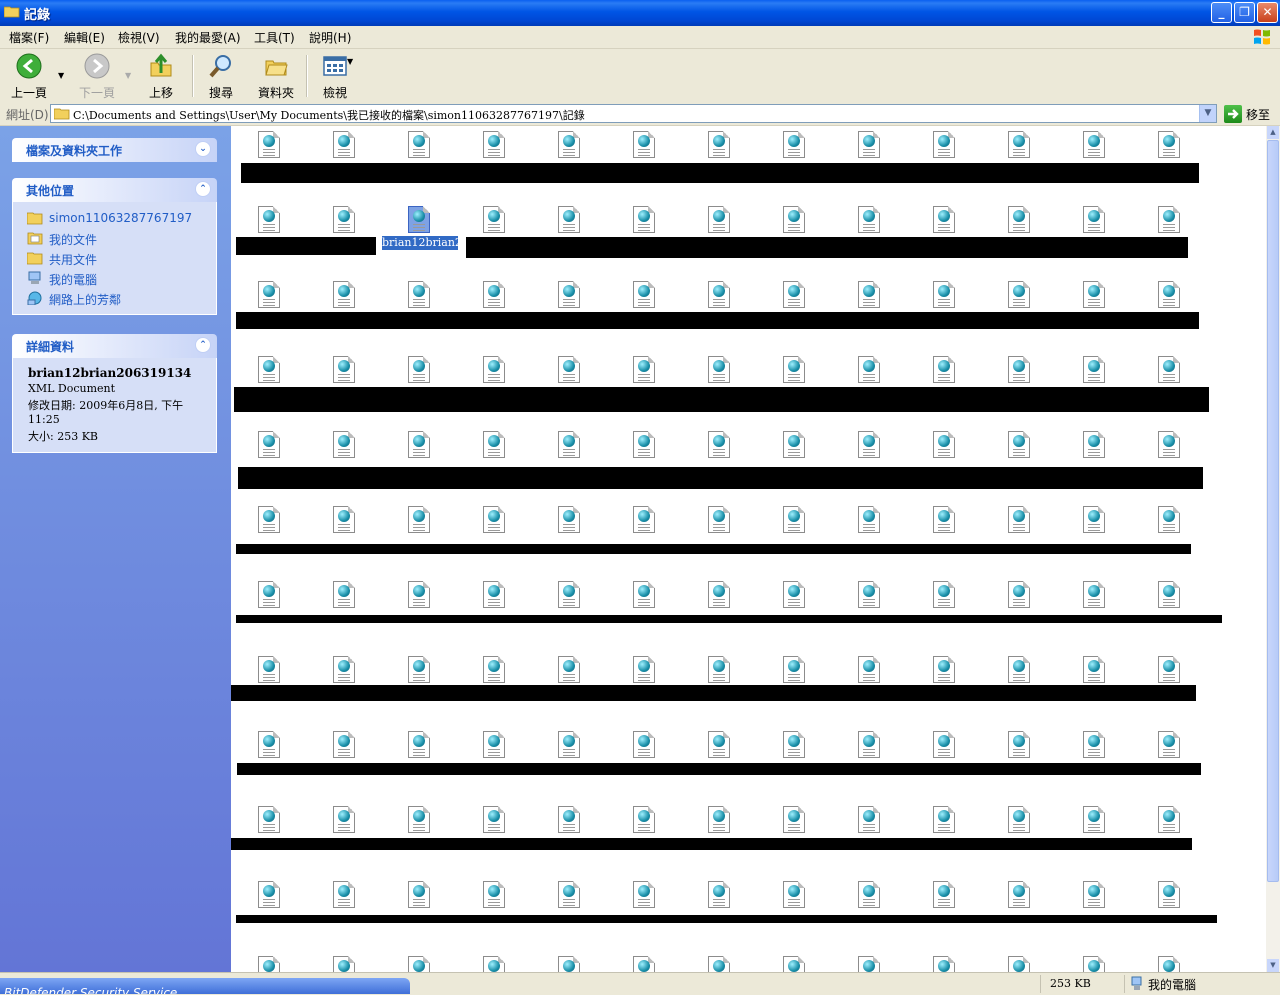  Describe the element at coordinates (350, 61) in the screenshot. I see `views-dropdown-icon: ▼` at that location.